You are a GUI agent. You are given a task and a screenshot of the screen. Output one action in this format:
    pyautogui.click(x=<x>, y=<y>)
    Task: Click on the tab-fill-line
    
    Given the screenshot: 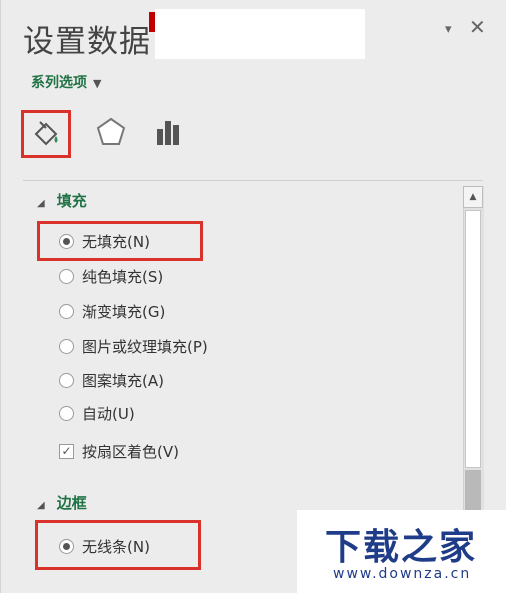 What is the action you would take?
    pyautogui.click(x=46, y=134)
    